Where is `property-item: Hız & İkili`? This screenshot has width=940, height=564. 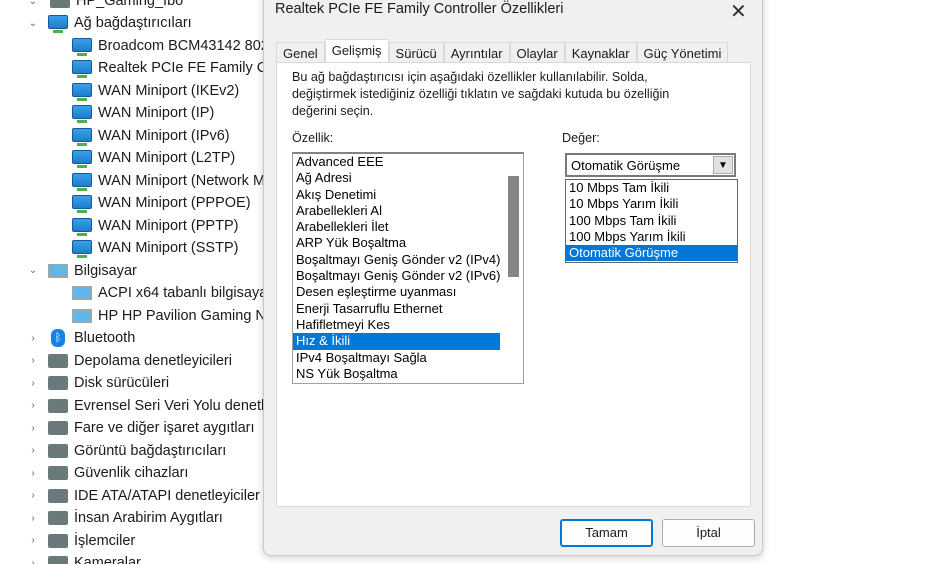 property-item: Hız & İkili is located at coordinates (396, 341).